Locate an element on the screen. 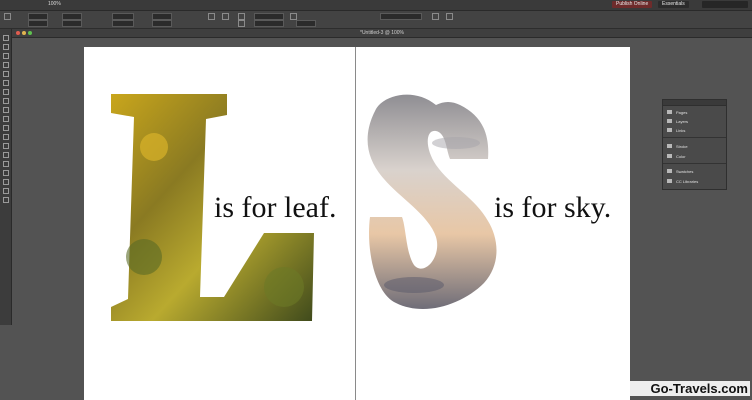  swatches-icon is located at coordinates (669, 171).